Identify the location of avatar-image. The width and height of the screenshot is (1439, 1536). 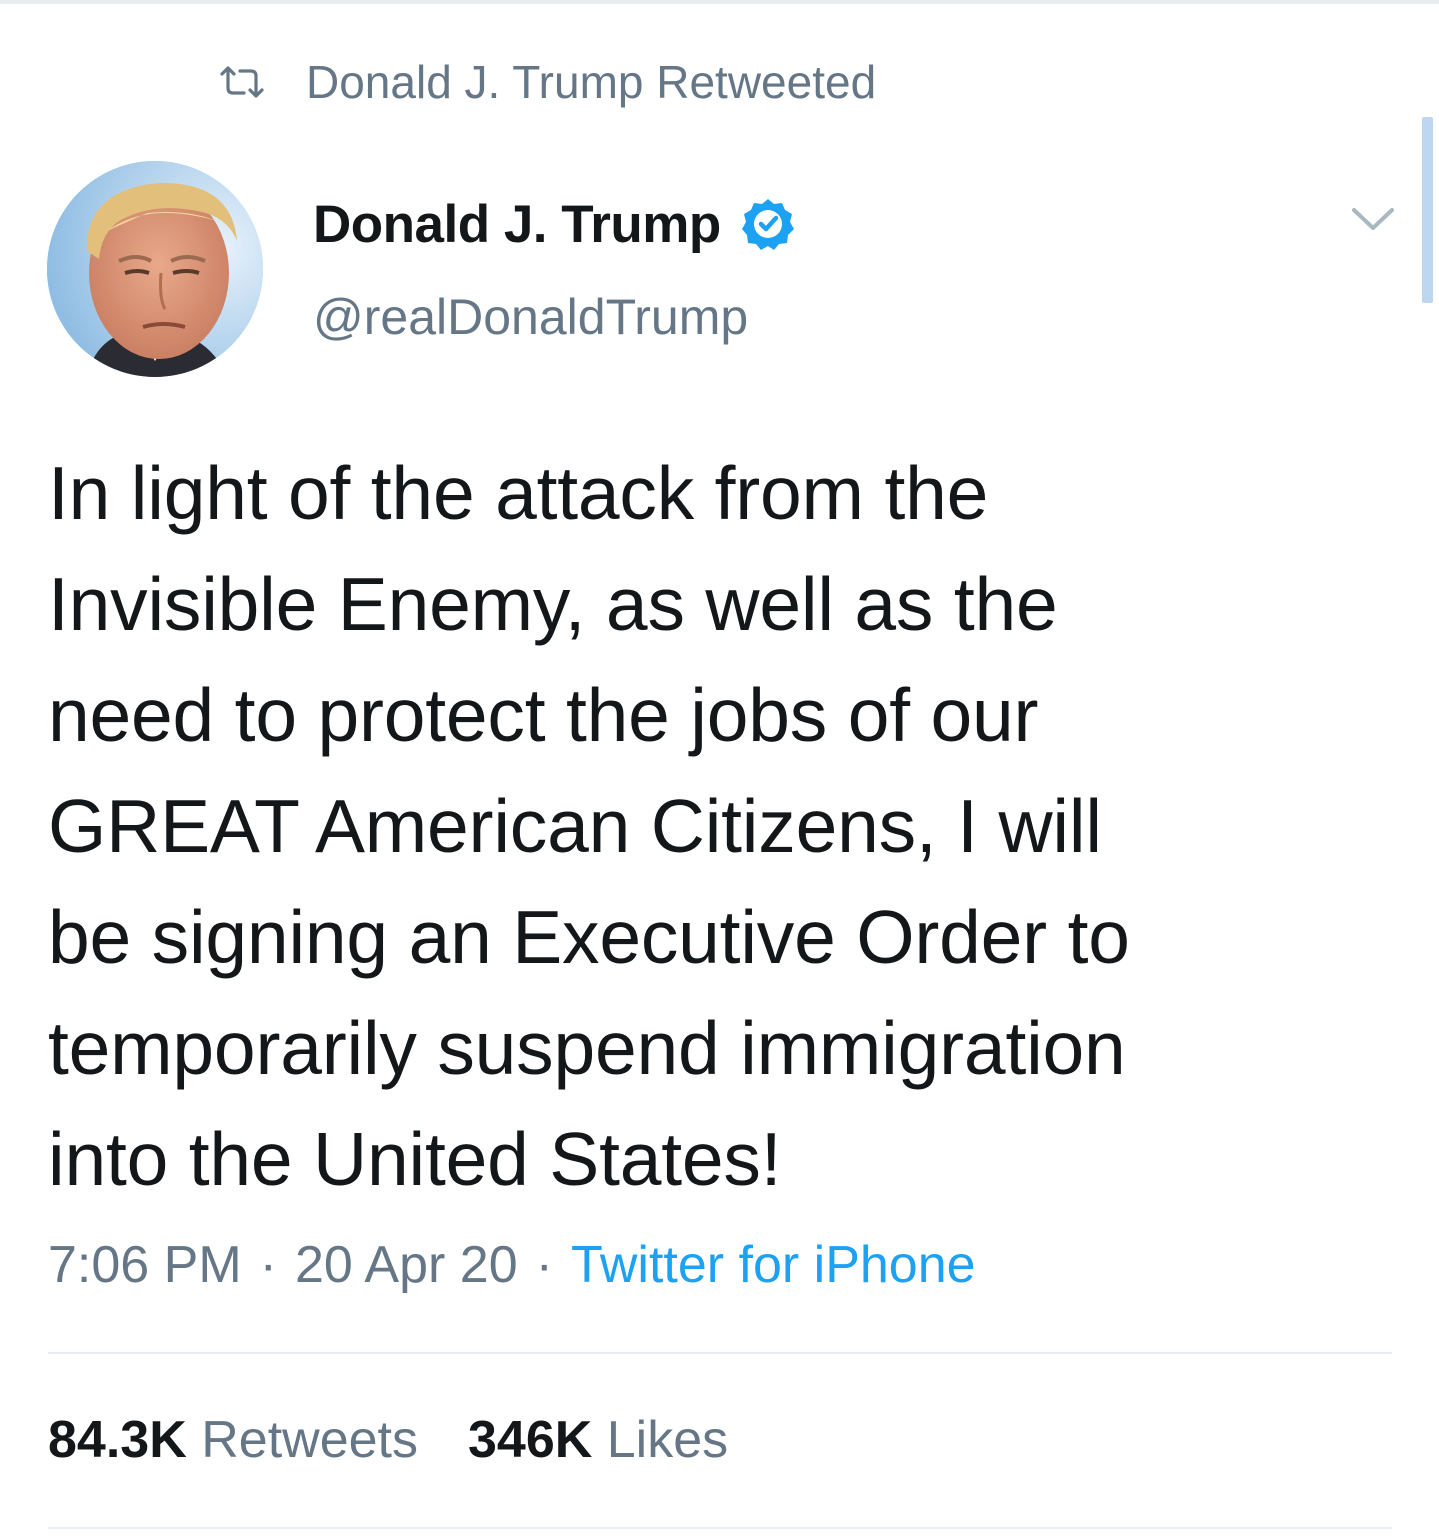
(155, 269).